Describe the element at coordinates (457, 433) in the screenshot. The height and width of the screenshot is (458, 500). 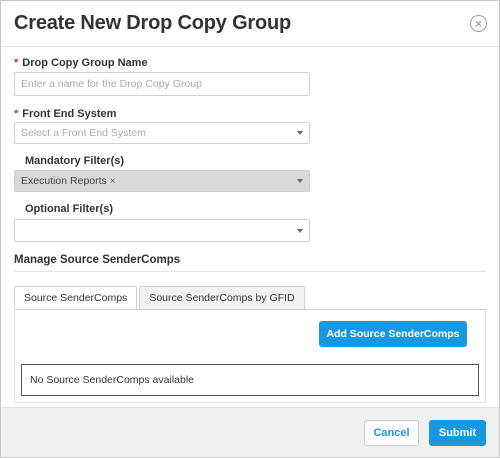
I see `submit-button: Submit` at that location.